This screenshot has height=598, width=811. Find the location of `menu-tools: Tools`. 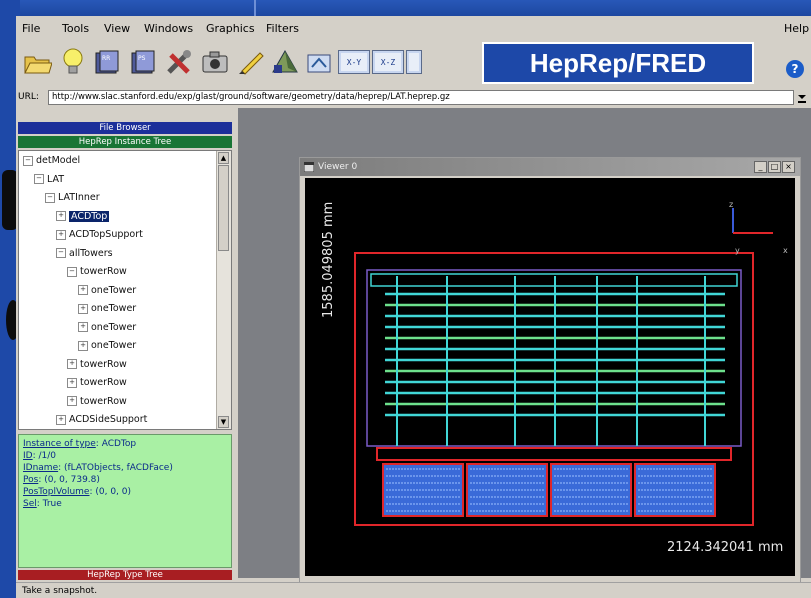

menu-tools: Tools is located at coordinates (75, 28).